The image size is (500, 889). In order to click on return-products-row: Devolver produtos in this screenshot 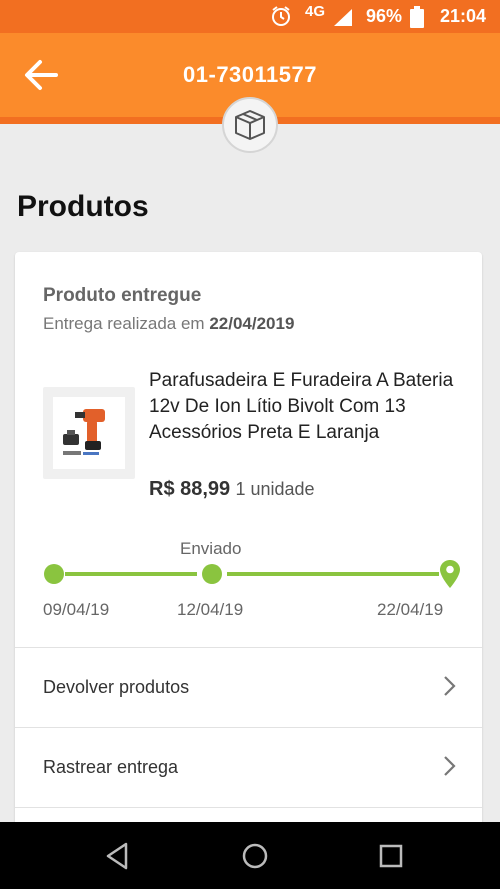, I will do `click(248, 687)`.